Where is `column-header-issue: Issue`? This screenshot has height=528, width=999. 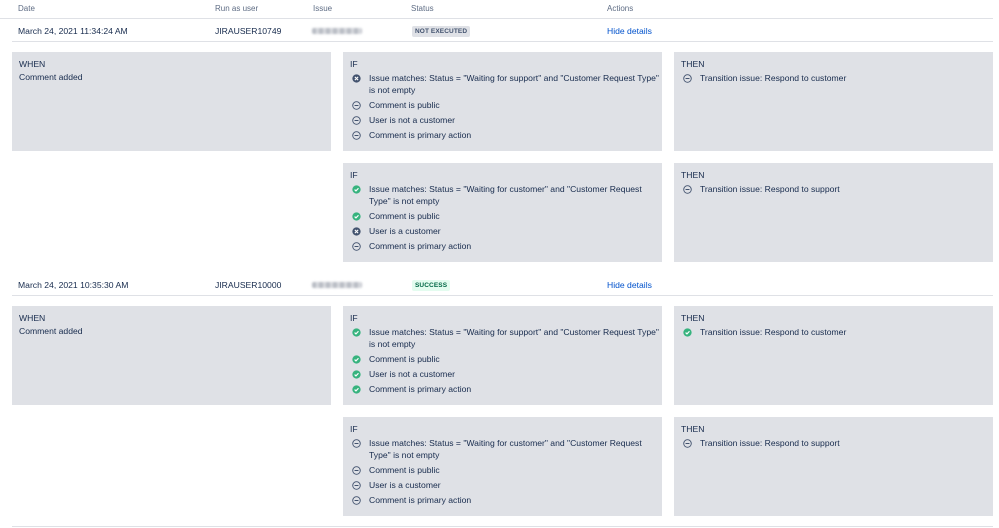 column-header-issue: Issue is located at coordinates (323, 8).